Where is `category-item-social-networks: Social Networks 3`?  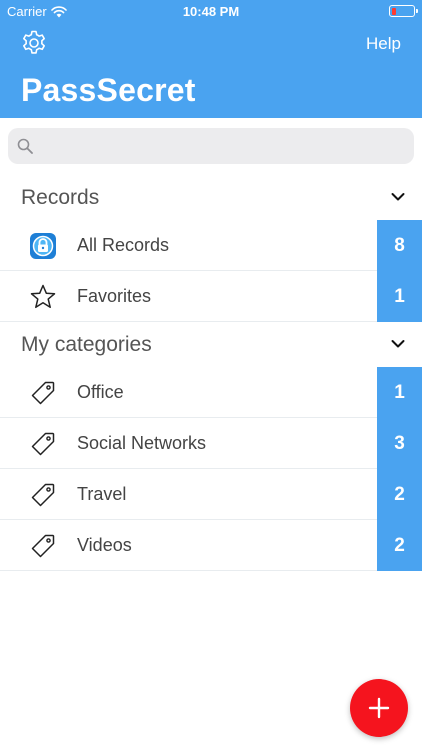 category-item-social-networks: Social Networks 3 is located at coordinates (211, 443).